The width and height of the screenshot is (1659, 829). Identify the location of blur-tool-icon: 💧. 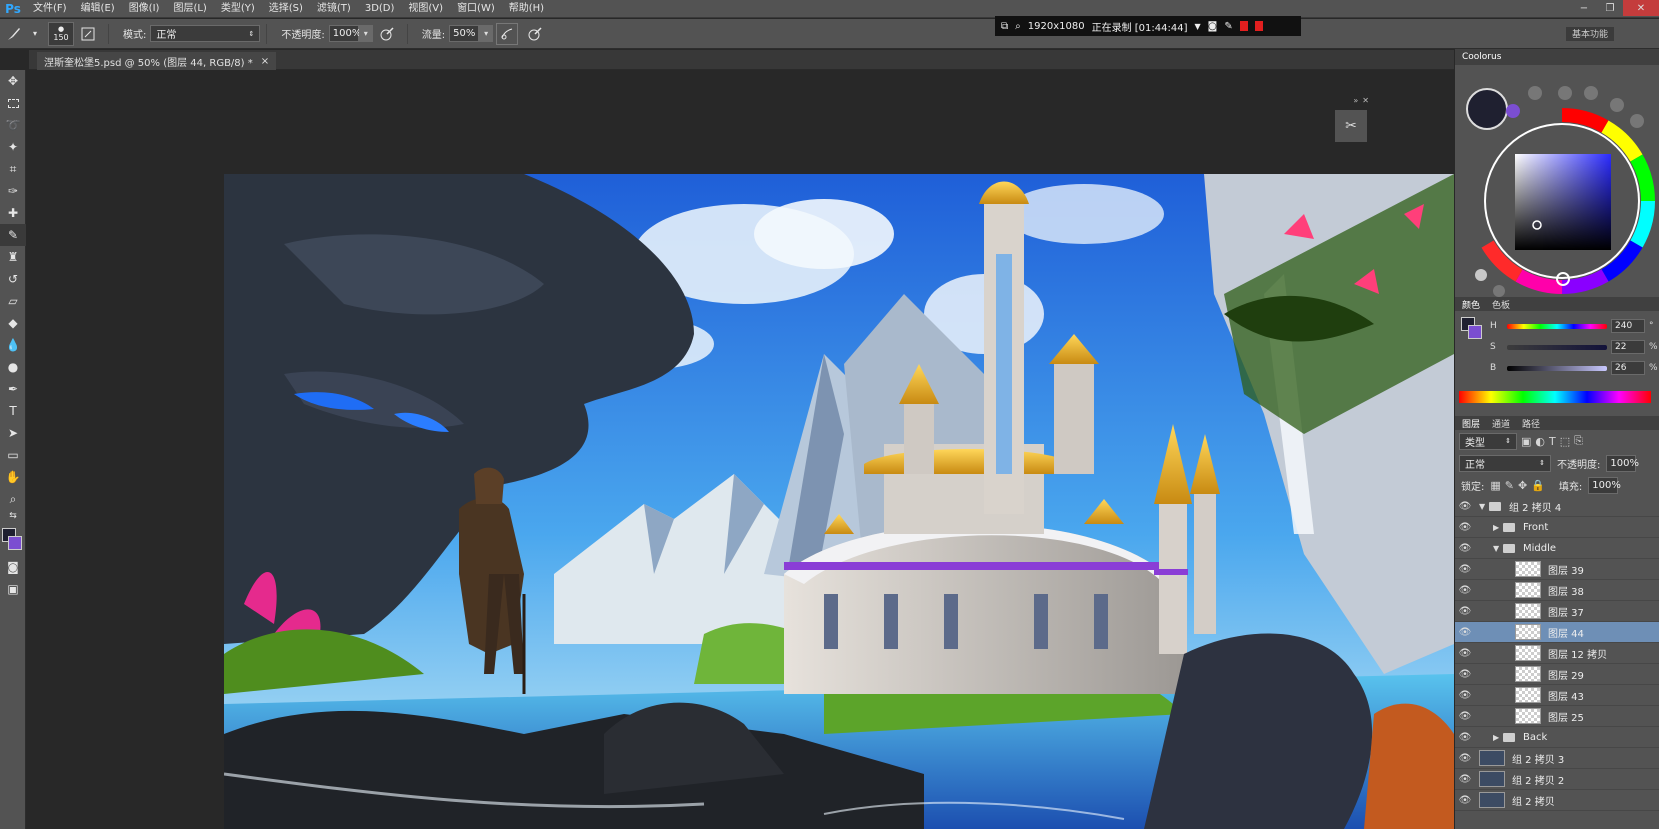
(13, 345).